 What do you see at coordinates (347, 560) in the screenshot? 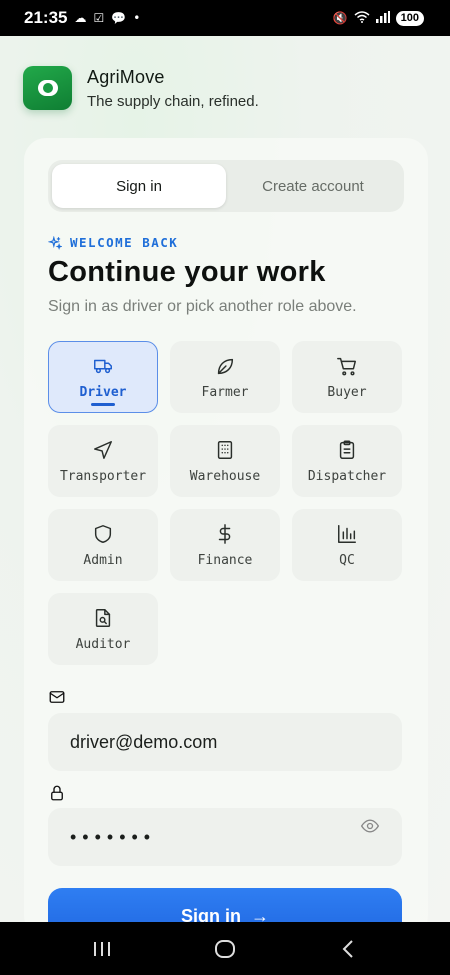
I see `role-label: QC` at bounding box center [347, 560].